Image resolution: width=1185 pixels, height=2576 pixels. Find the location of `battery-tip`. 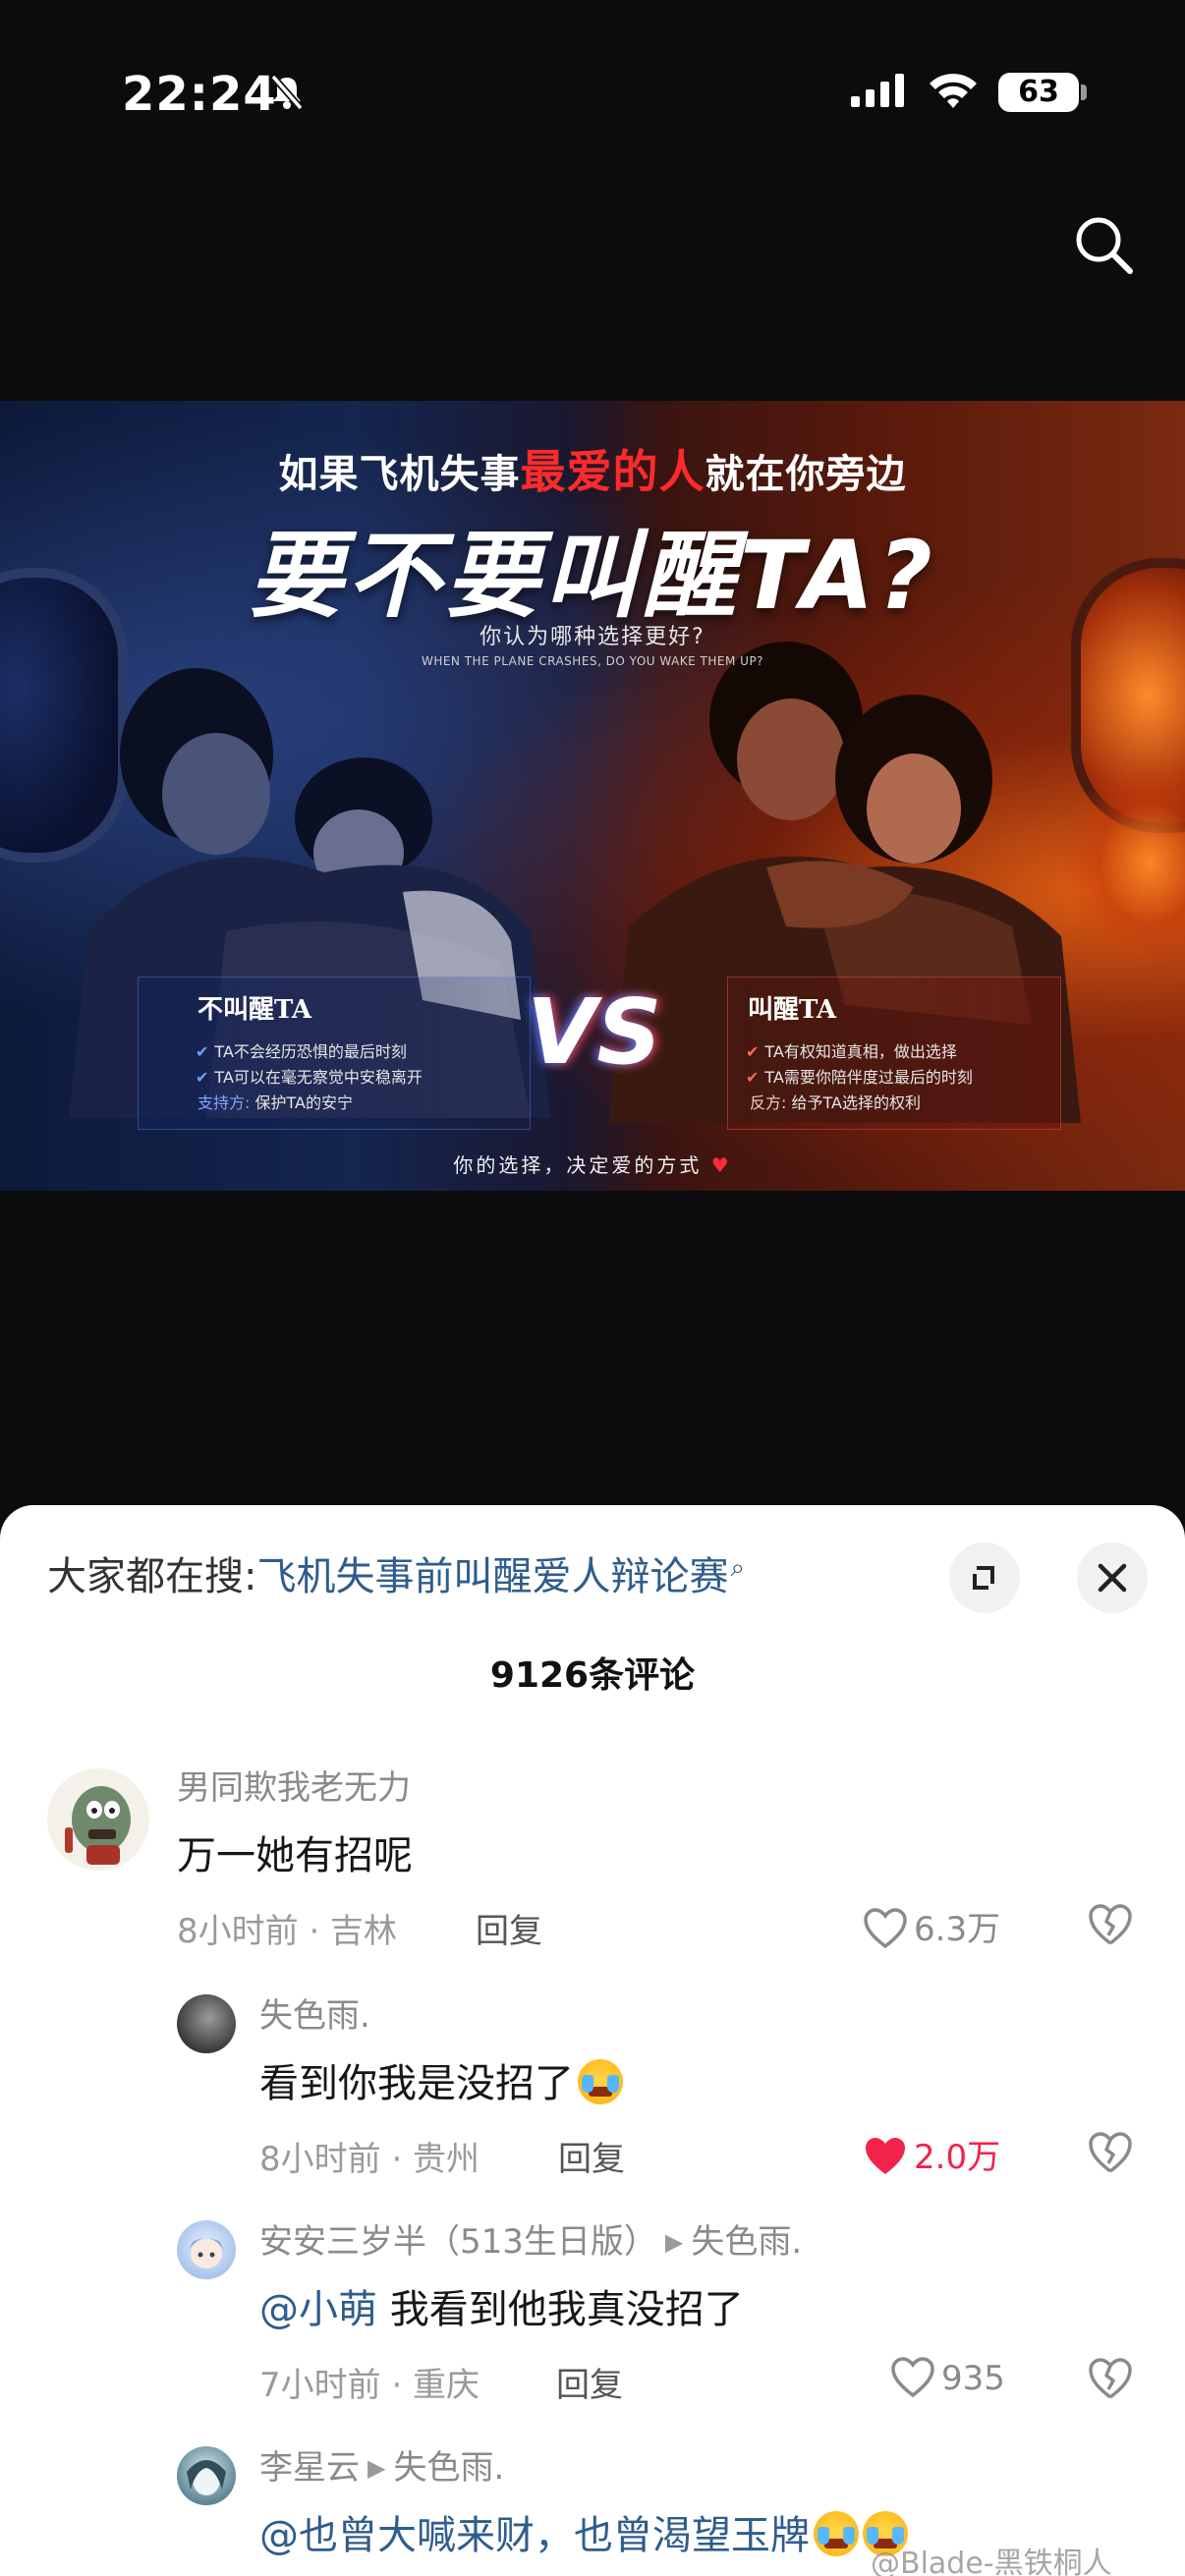

battery-tip is located at coordinates (1084, 92).